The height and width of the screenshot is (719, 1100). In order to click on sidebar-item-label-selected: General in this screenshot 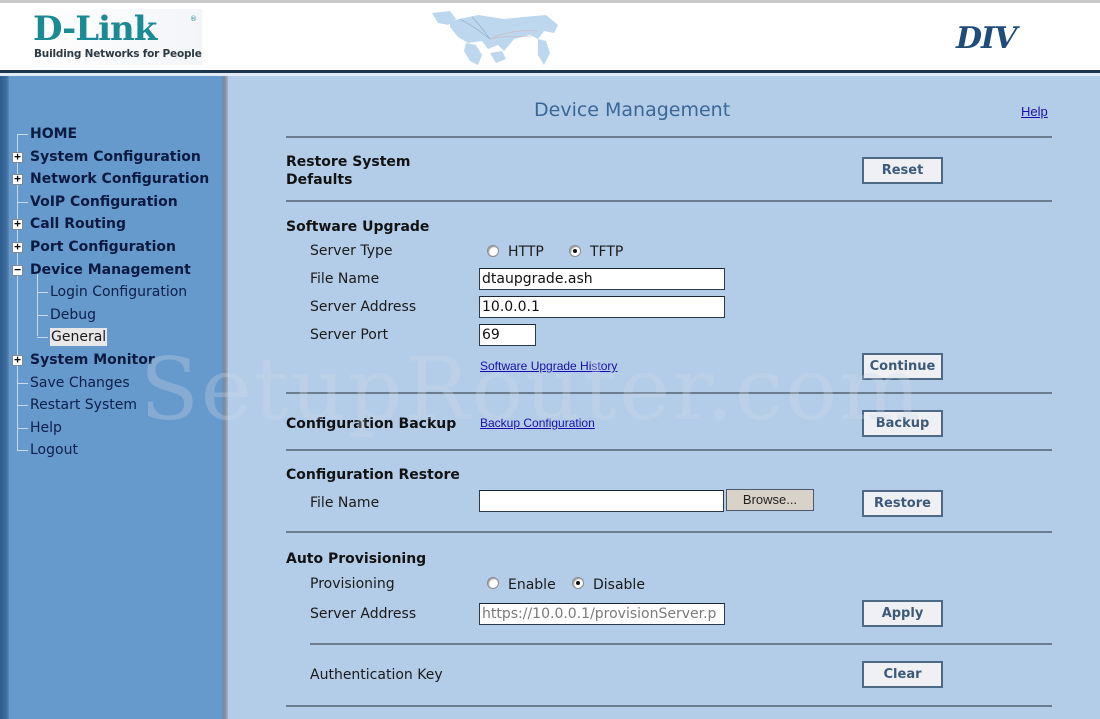, I will do `click(79, 337)`.